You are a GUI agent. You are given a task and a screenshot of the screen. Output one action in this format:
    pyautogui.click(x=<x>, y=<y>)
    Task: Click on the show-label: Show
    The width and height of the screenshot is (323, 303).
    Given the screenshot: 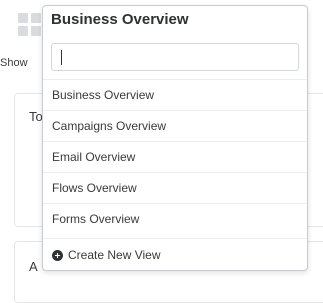 What is the action you would take?
    pyautogui.click(x=14, y=63)
    